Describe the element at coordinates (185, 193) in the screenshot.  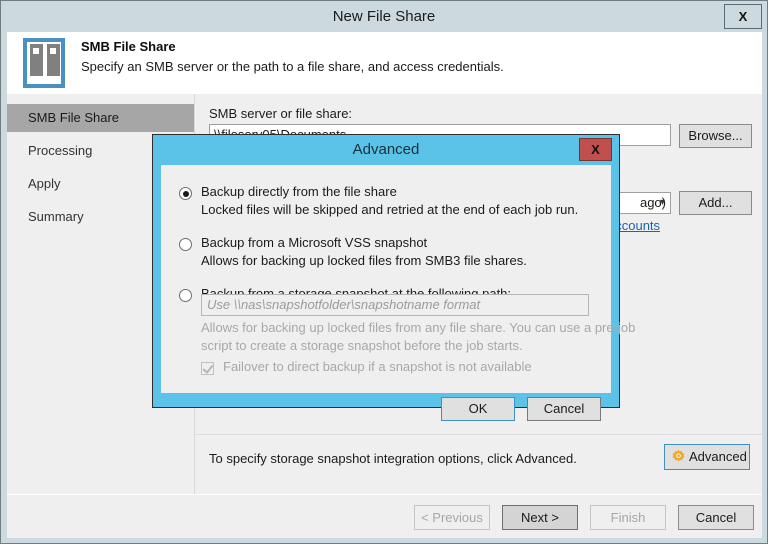
I see `radio-backup-direct-indicator` at that location.